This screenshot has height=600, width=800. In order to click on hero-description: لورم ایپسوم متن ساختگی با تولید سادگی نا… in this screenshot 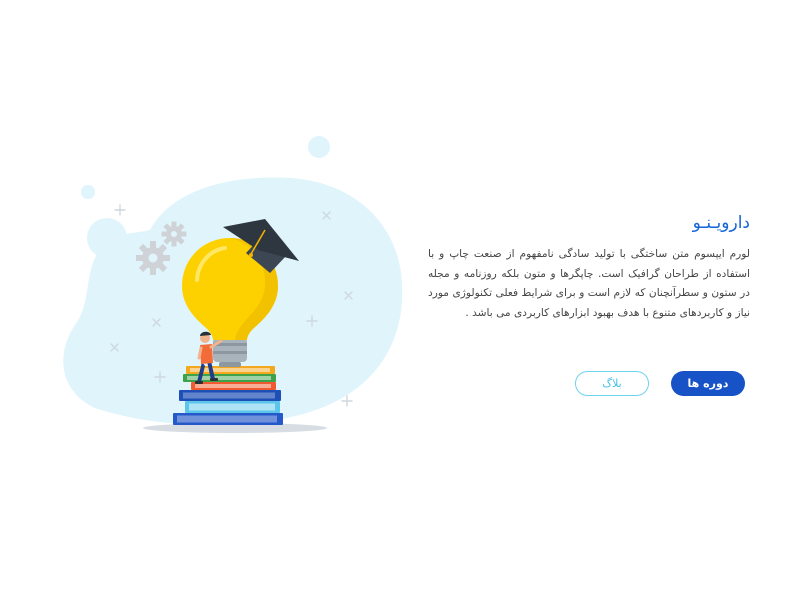, I will do `click(589, 283)`.